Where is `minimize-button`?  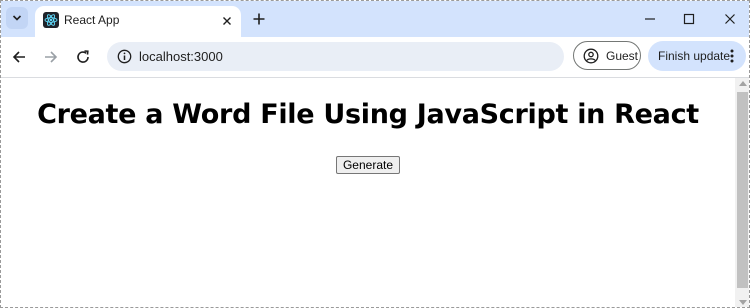
minimize-button is located at coordinates (650, 19).